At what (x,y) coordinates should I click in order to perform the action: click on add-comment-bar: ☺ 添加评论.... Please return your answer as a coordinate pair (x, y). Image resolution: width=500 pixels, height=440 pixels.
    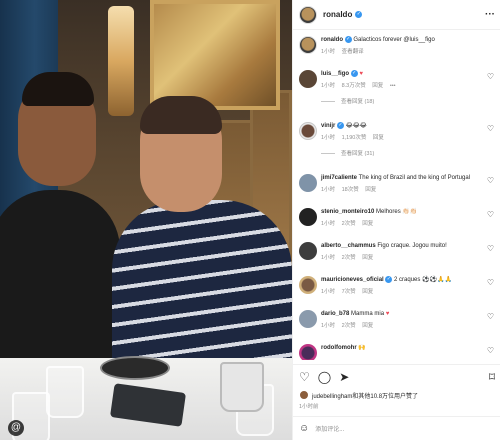
    Looking at the image, I should click on (396, 428).